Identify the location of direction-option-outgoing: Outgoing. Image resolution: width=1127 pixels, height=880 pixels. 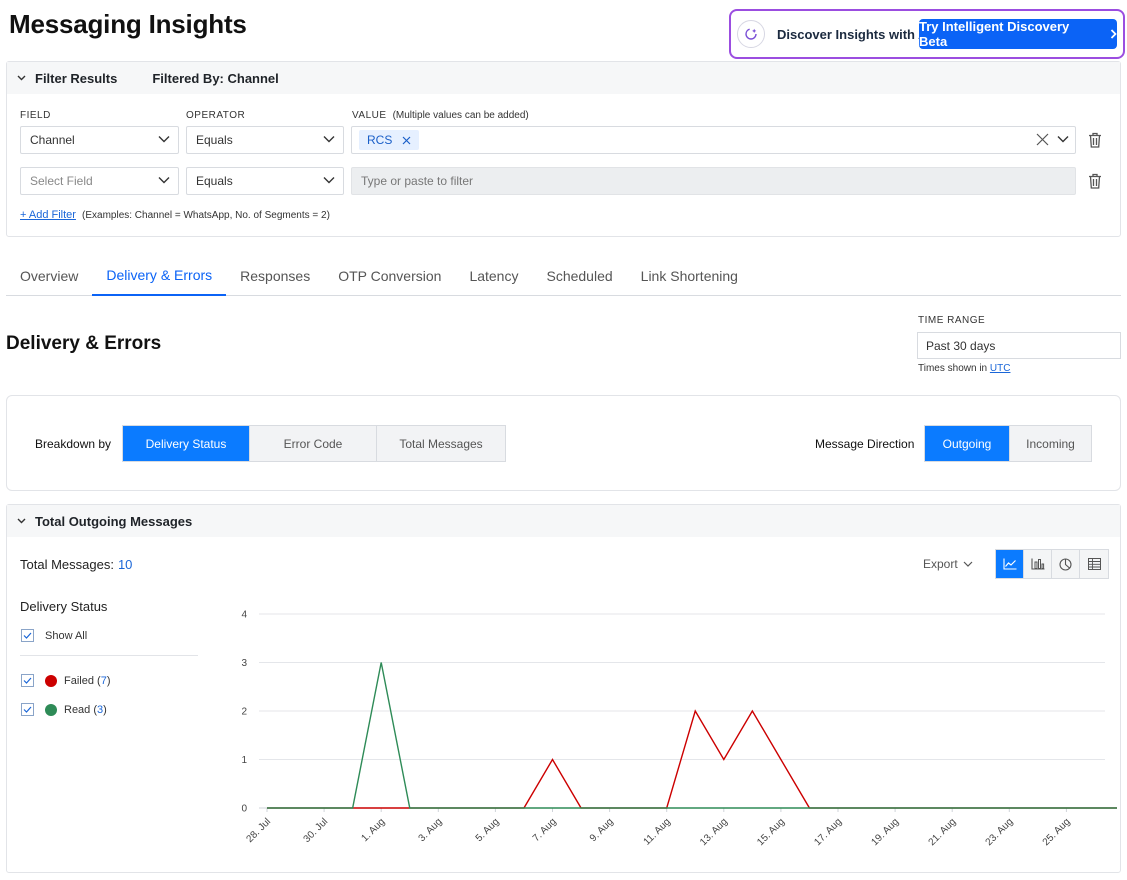
(967, 443).